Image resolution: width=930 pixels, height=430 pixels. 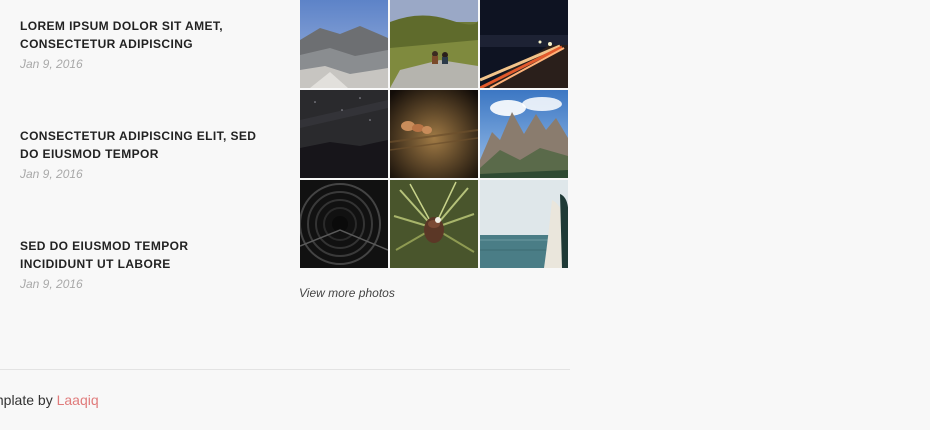 I want to click on sea-horizon-image, so click(x=524, y=224).